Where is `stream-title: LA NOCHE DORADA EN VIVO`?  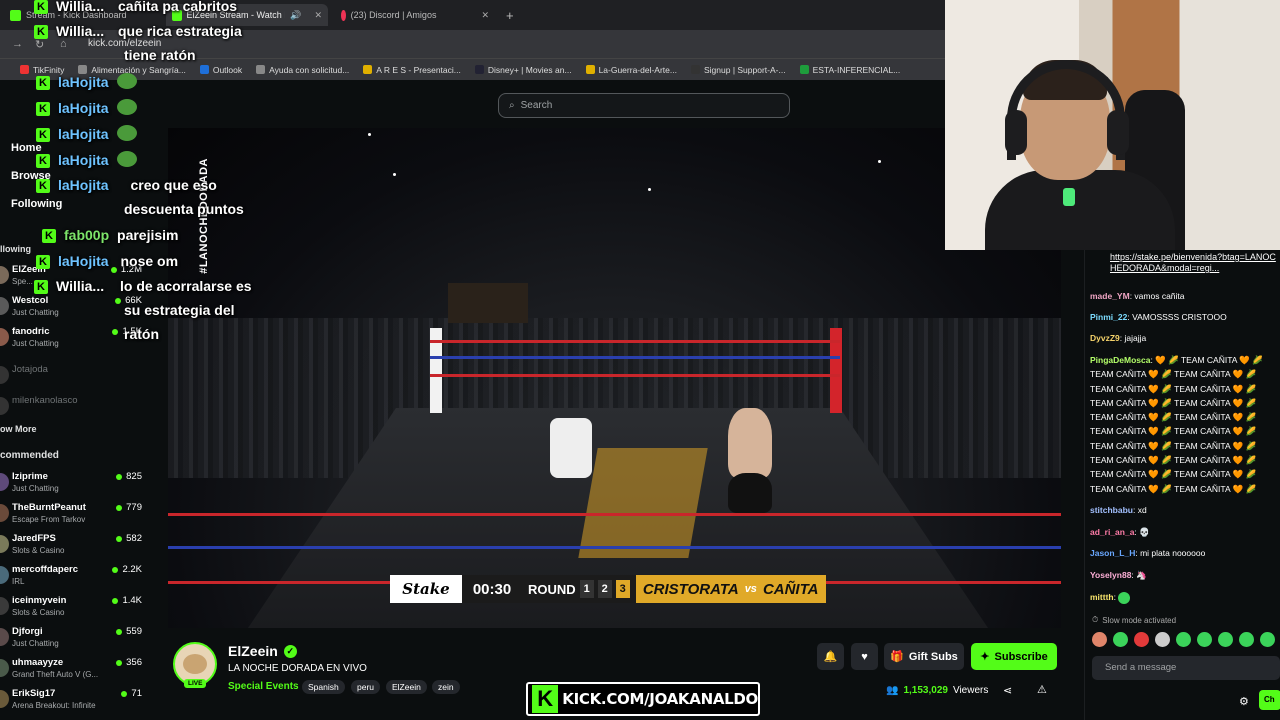
stream-title: LA NOCHE DORADA EN VIVO is located at coordinates (297, 668).